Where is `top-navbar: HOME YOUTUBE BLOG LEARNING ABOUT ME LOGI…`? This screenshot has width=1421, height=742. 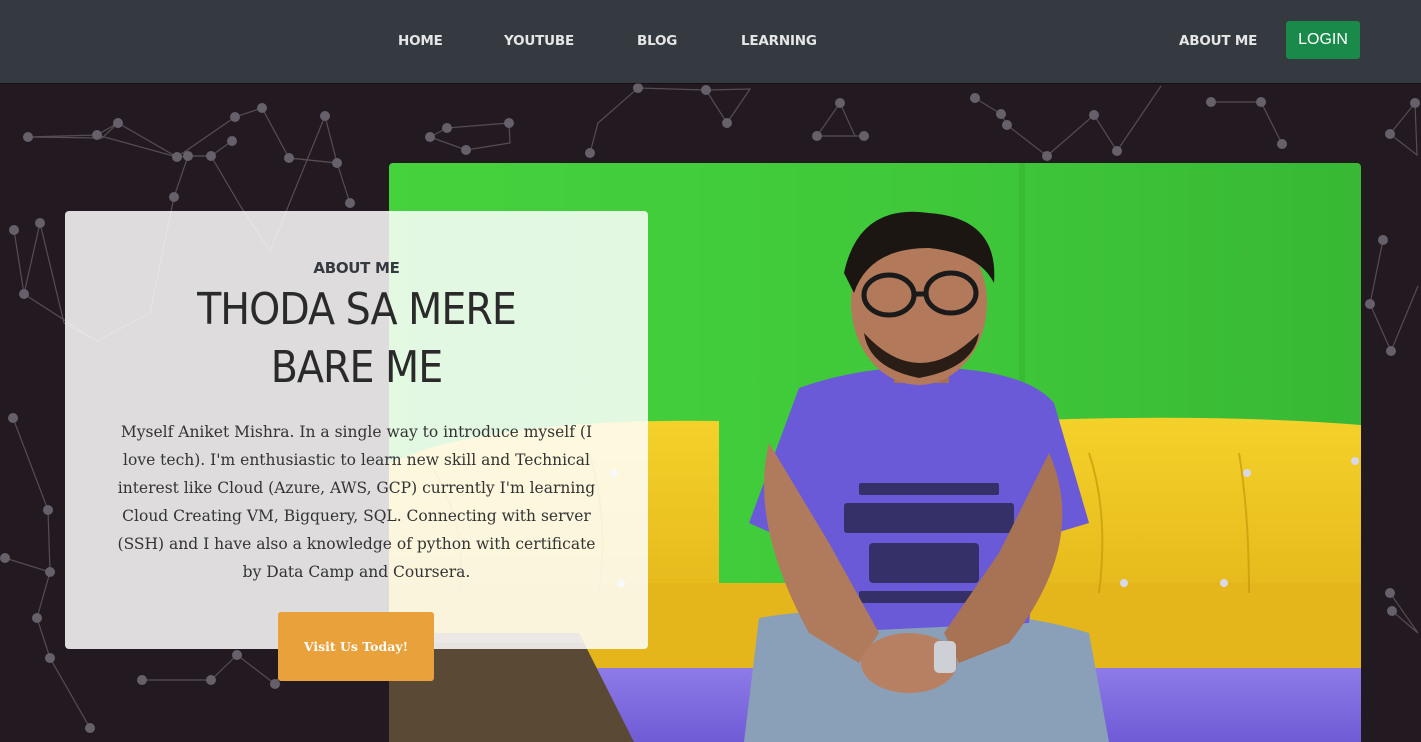
top-navbar: HOME YOUTUBE BLOG LEARNING ABOUT ME LOGI… is located at coordinates (710, 41).